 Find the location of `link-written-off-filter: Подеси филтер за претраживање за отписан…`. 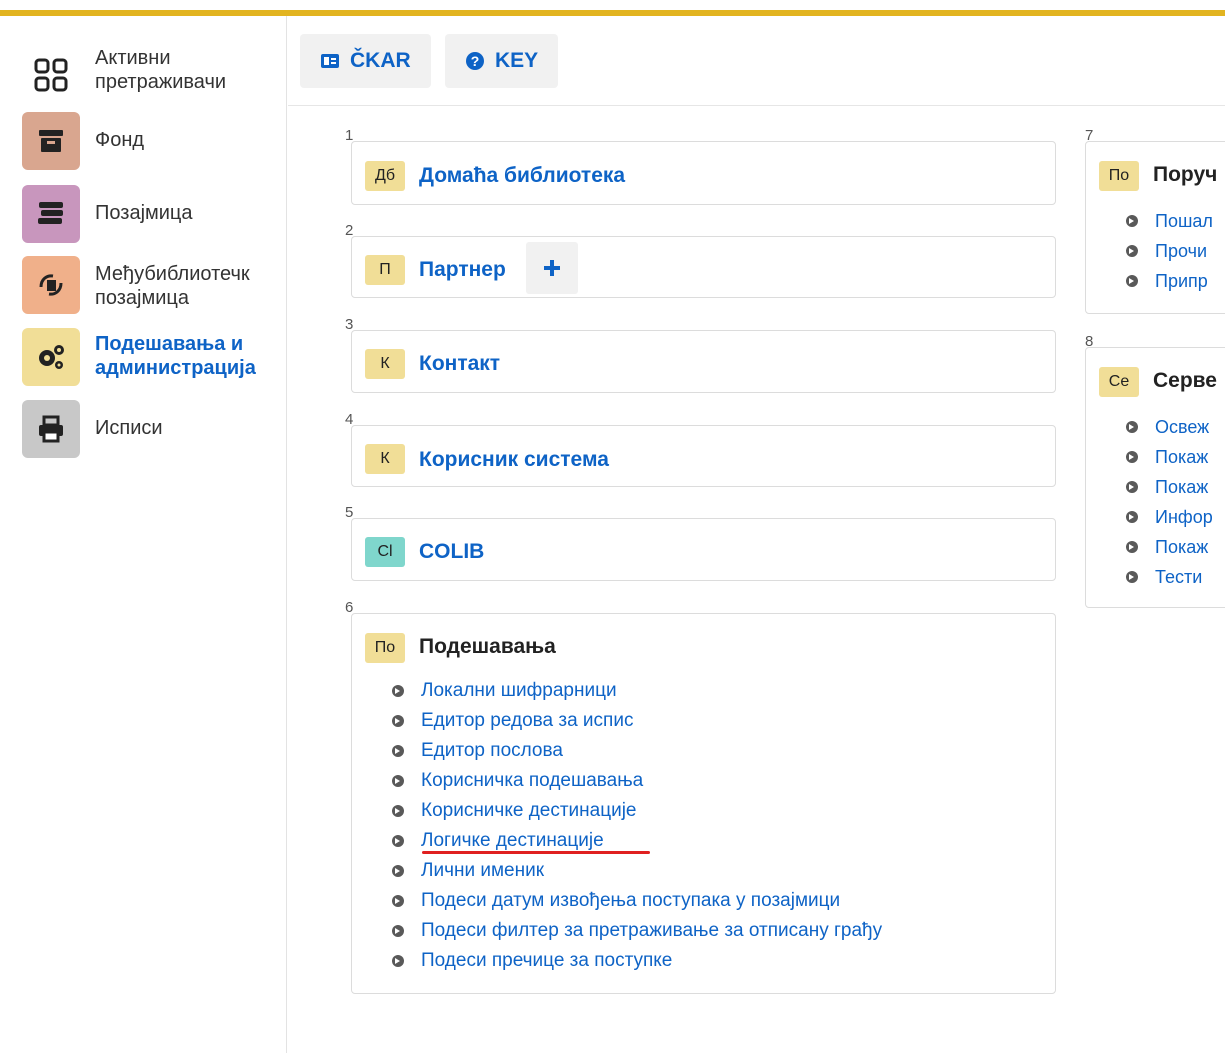

link-written-off-filter: Подеси филтер за претраживање за отписан… is located at coordinates (637, 931).